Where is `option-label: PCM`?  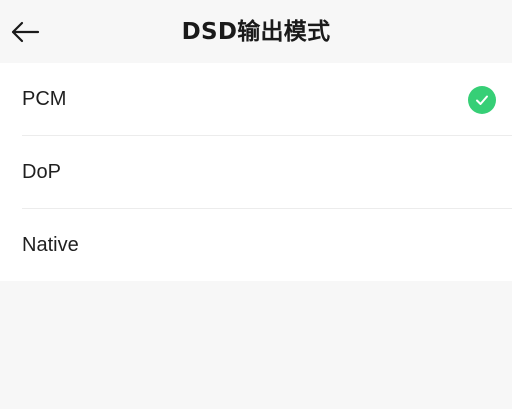 option-label: PCM is located at coordinates (44, 99).